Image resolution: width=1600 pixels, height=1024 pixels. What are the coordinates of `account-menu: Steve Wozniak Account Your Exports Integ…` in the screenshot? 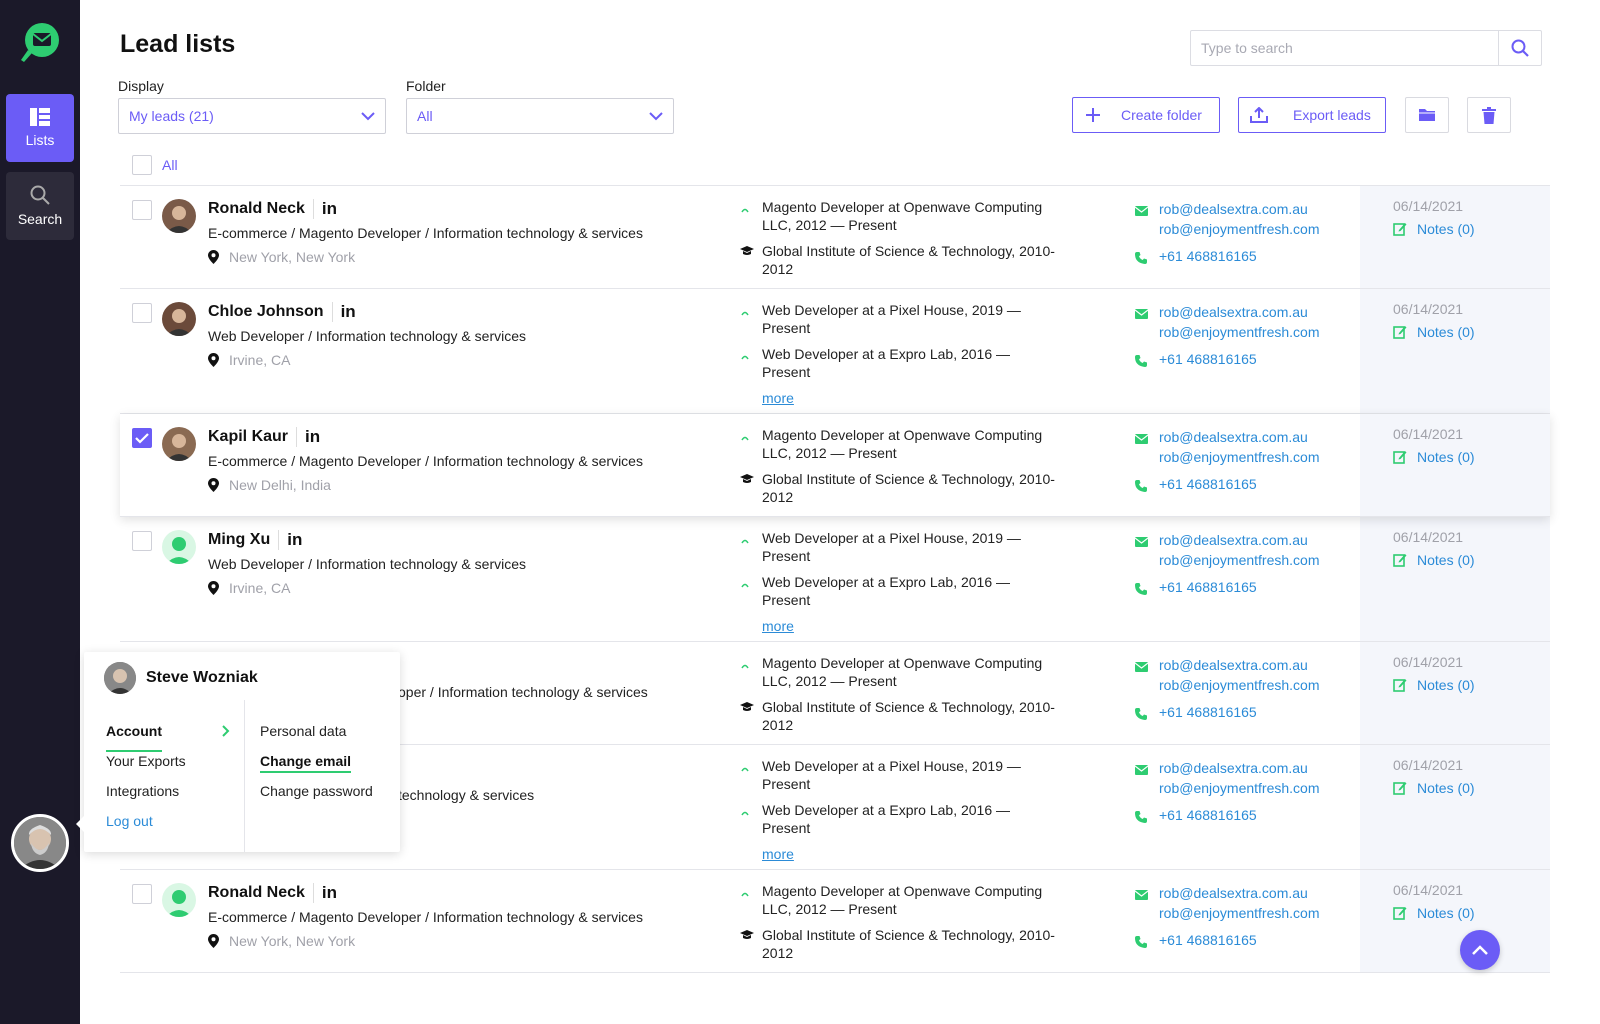 It's located at (238, 752).